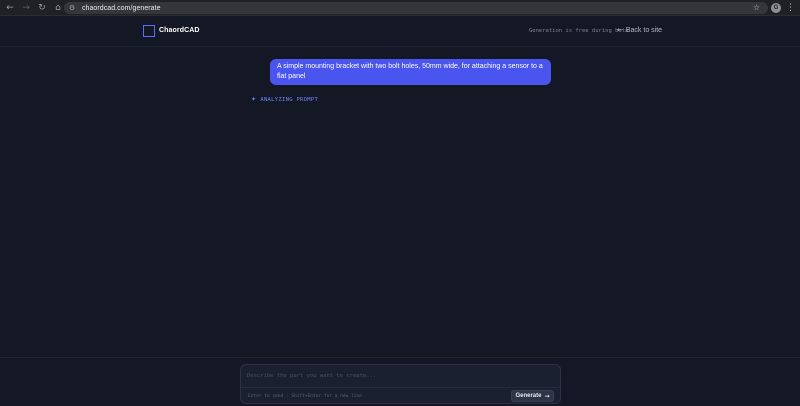  What do you see at coordinates (72, 8) in the screenshot?
I see `site-info-icon: ⚙` at bounding box center [72, 8].